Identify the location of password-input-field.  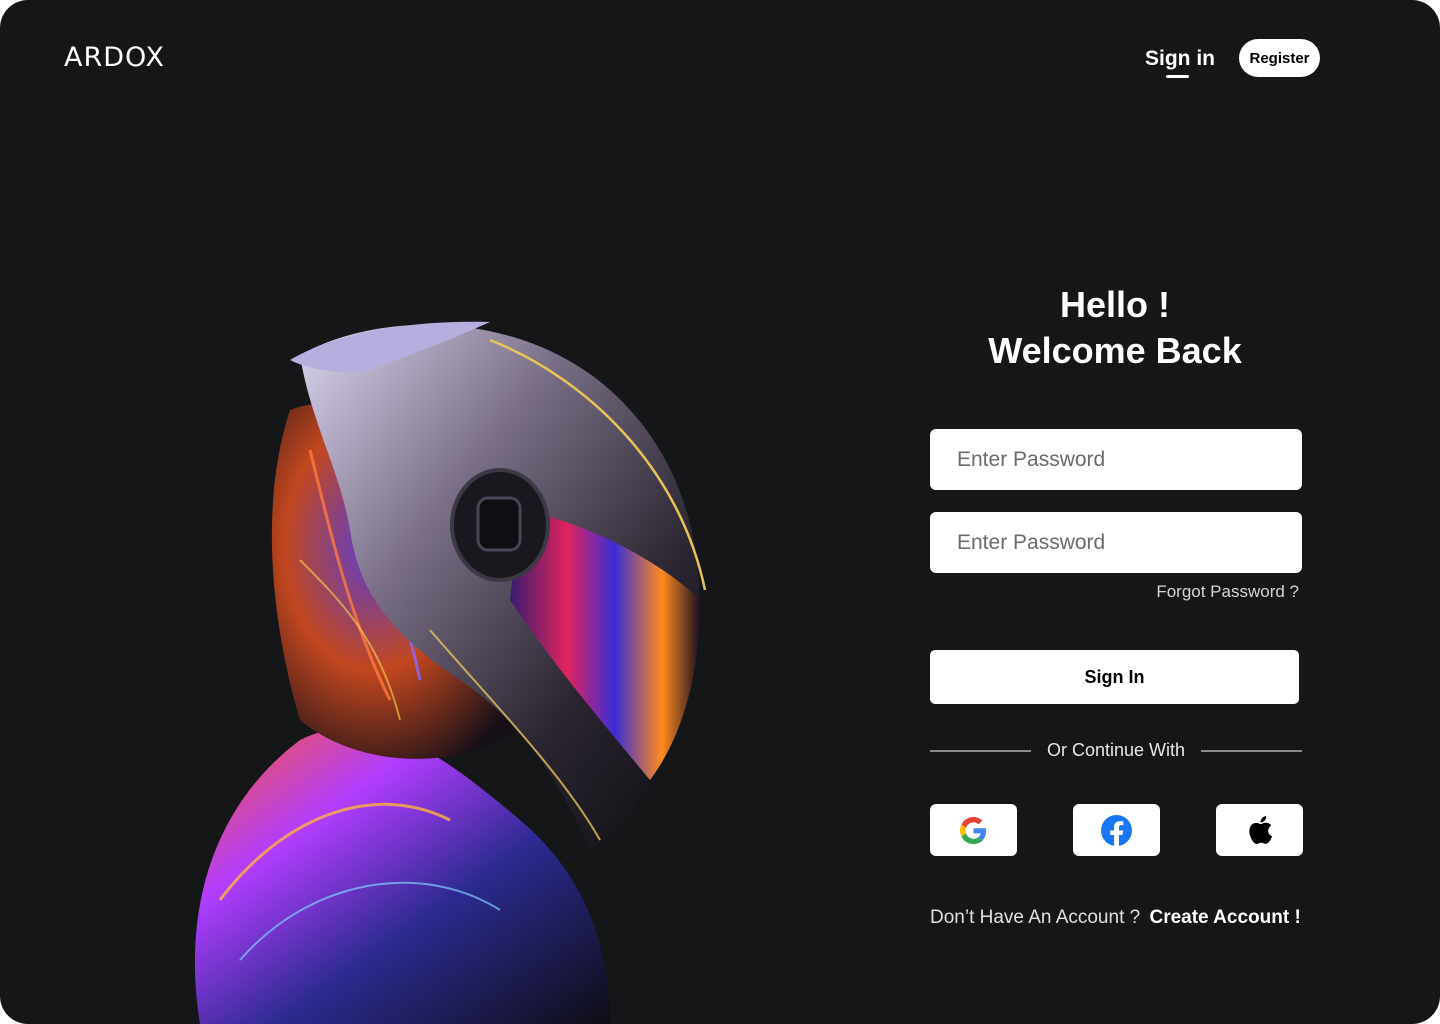
(1116, 542).